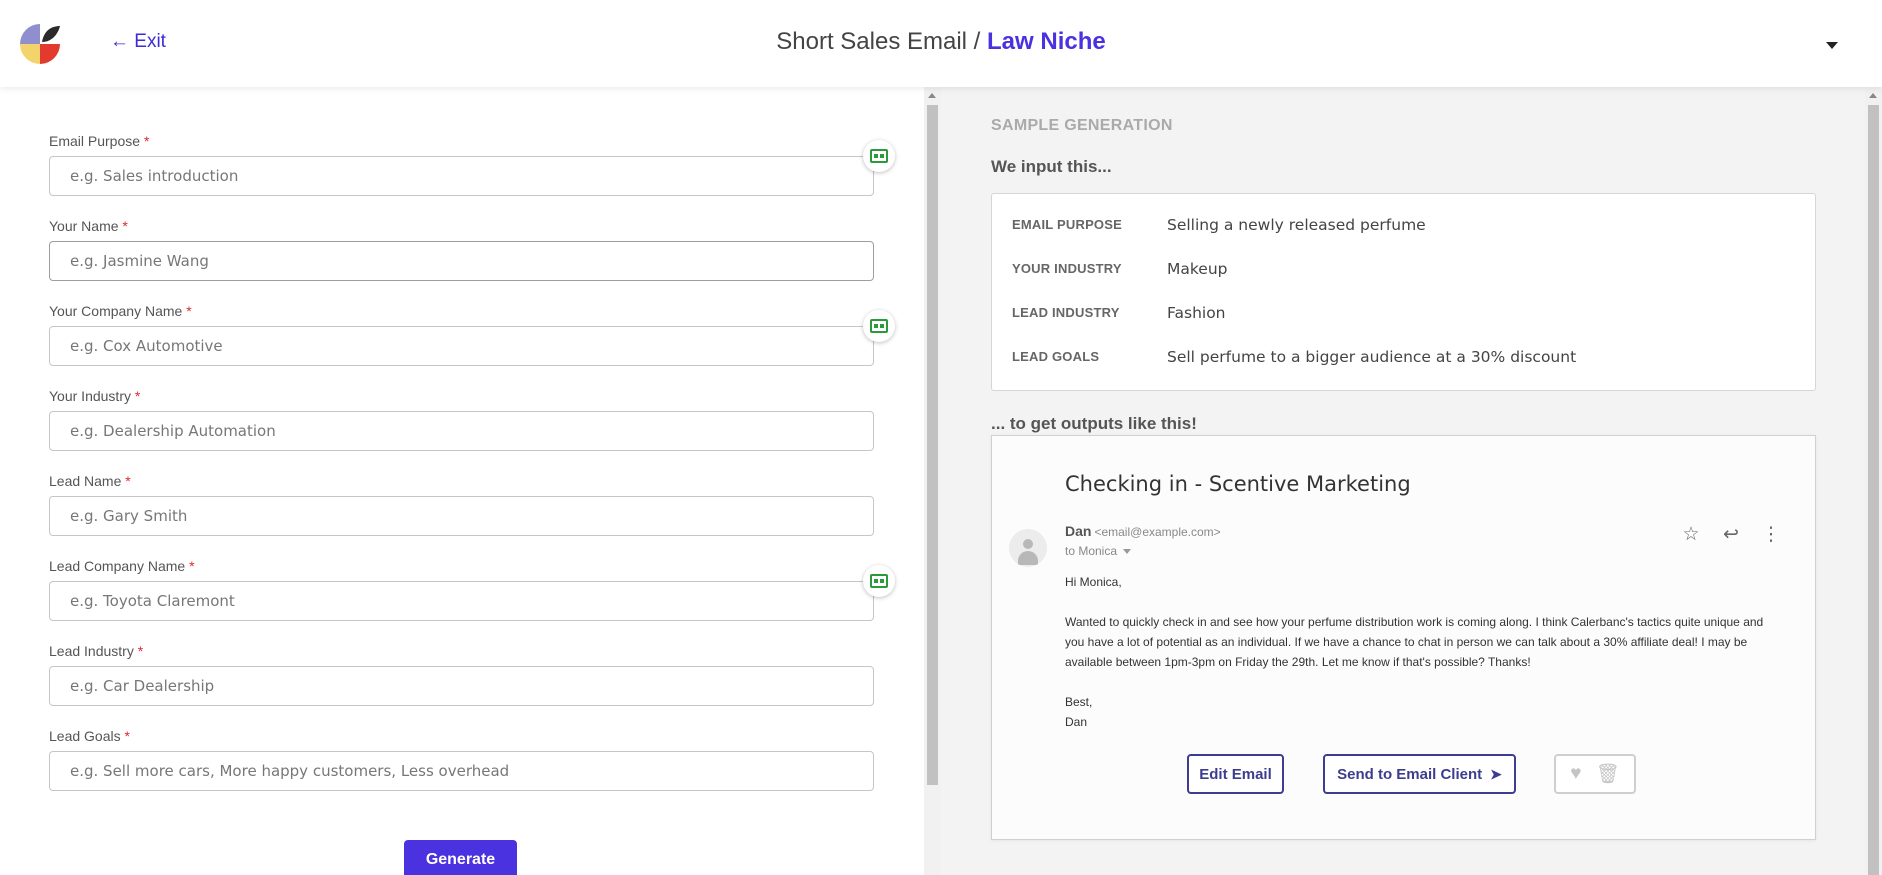  Describe the element at coordinates (461, 176) in the screenshot. I see `email-purpose-input` at that location.